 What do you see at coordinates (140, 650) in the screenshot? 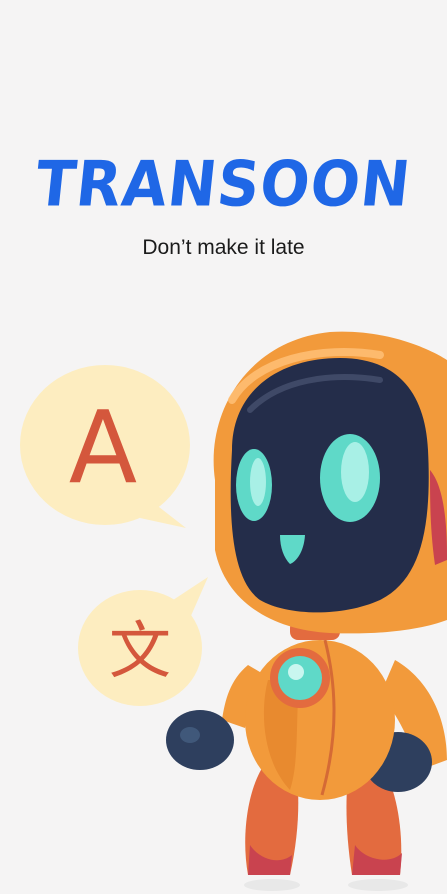
I see `cjk-character-icon: 文` at bounding box center [140, 650].